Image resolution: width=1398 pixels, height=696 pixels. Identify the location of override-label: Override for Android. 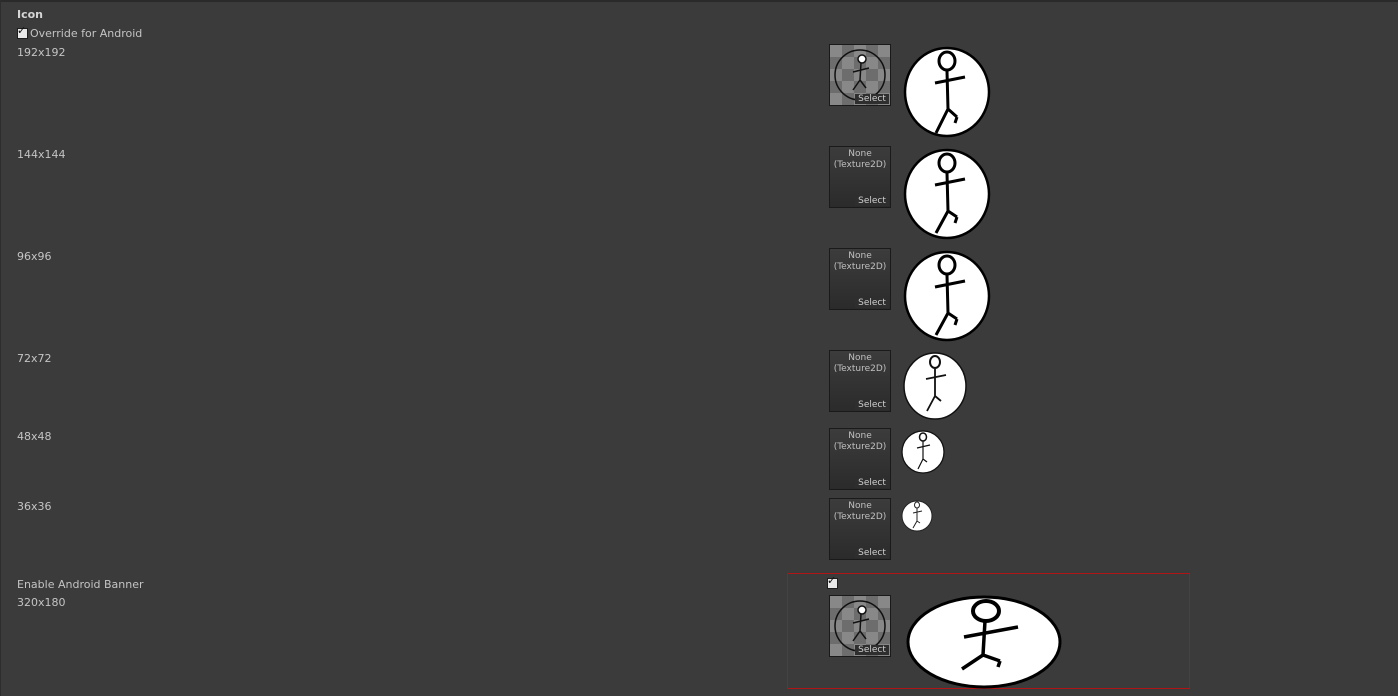
(86, 33).